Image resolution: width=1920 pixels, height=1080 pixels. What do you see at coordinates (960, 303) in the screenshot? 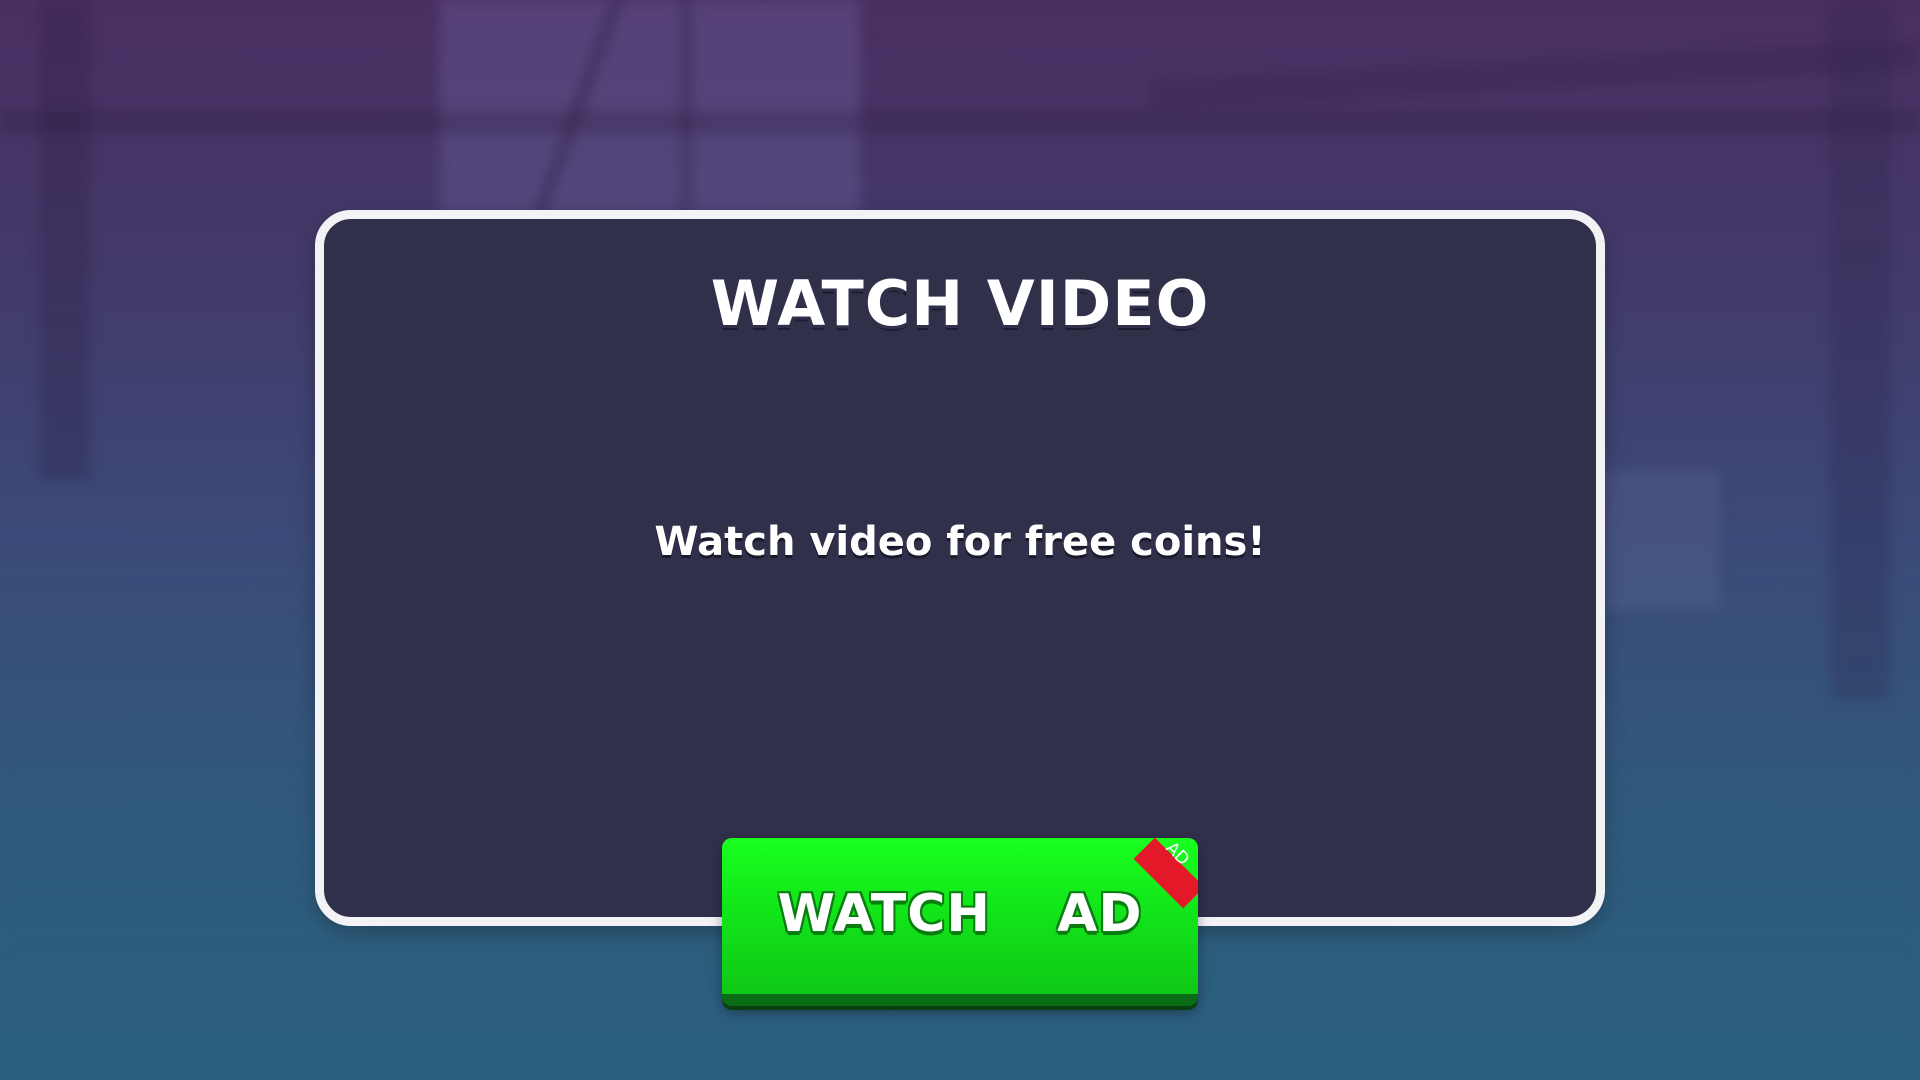
I see `dialog-title: WATCH VIDEO` at bounding box center [960, 303].